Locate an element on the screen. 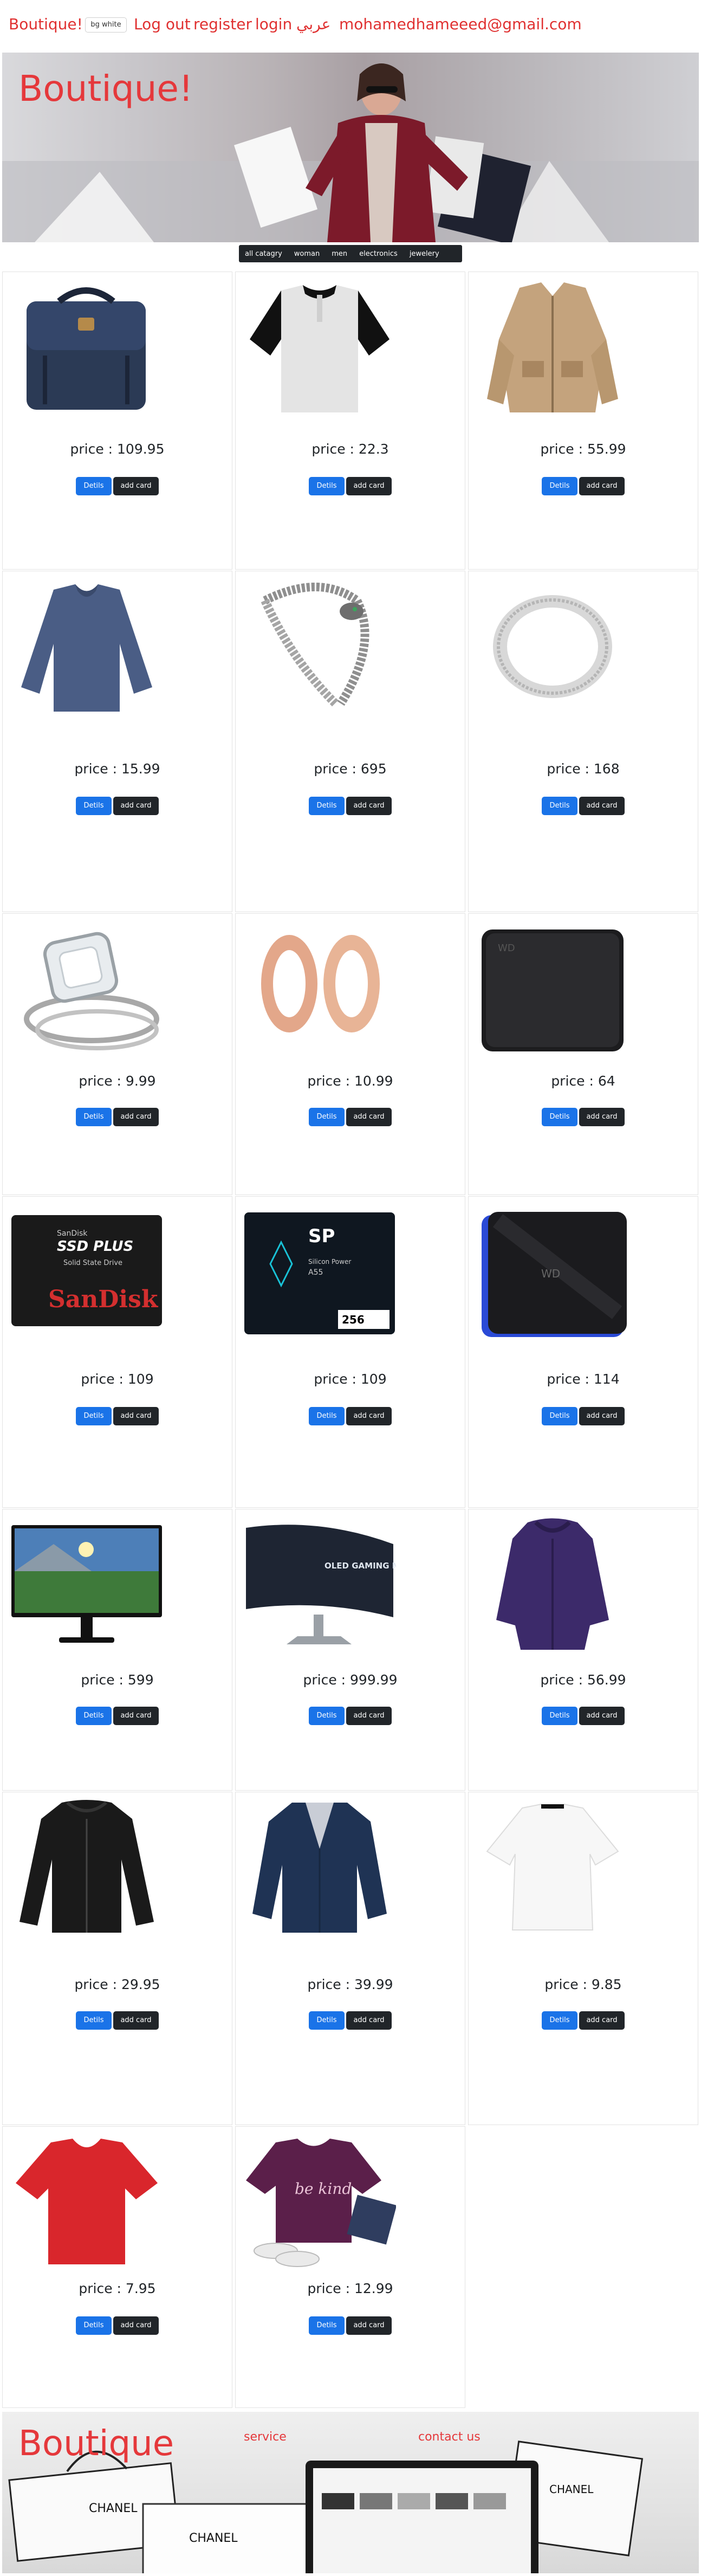  brand-link: Boutique! is located at coordinates (46, 24).